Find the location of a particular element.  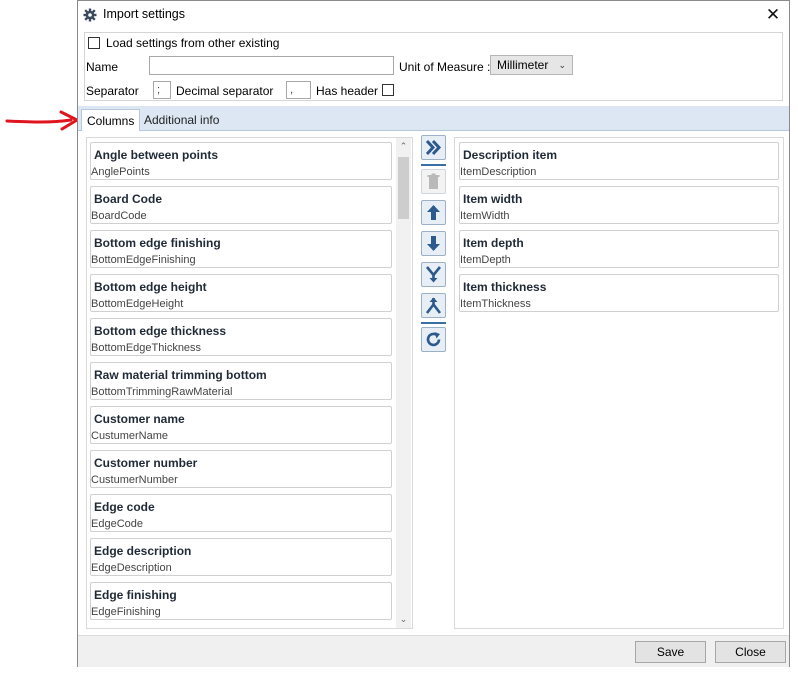

column-card: Item width ItemWidth is located at coordinates (619, 205).